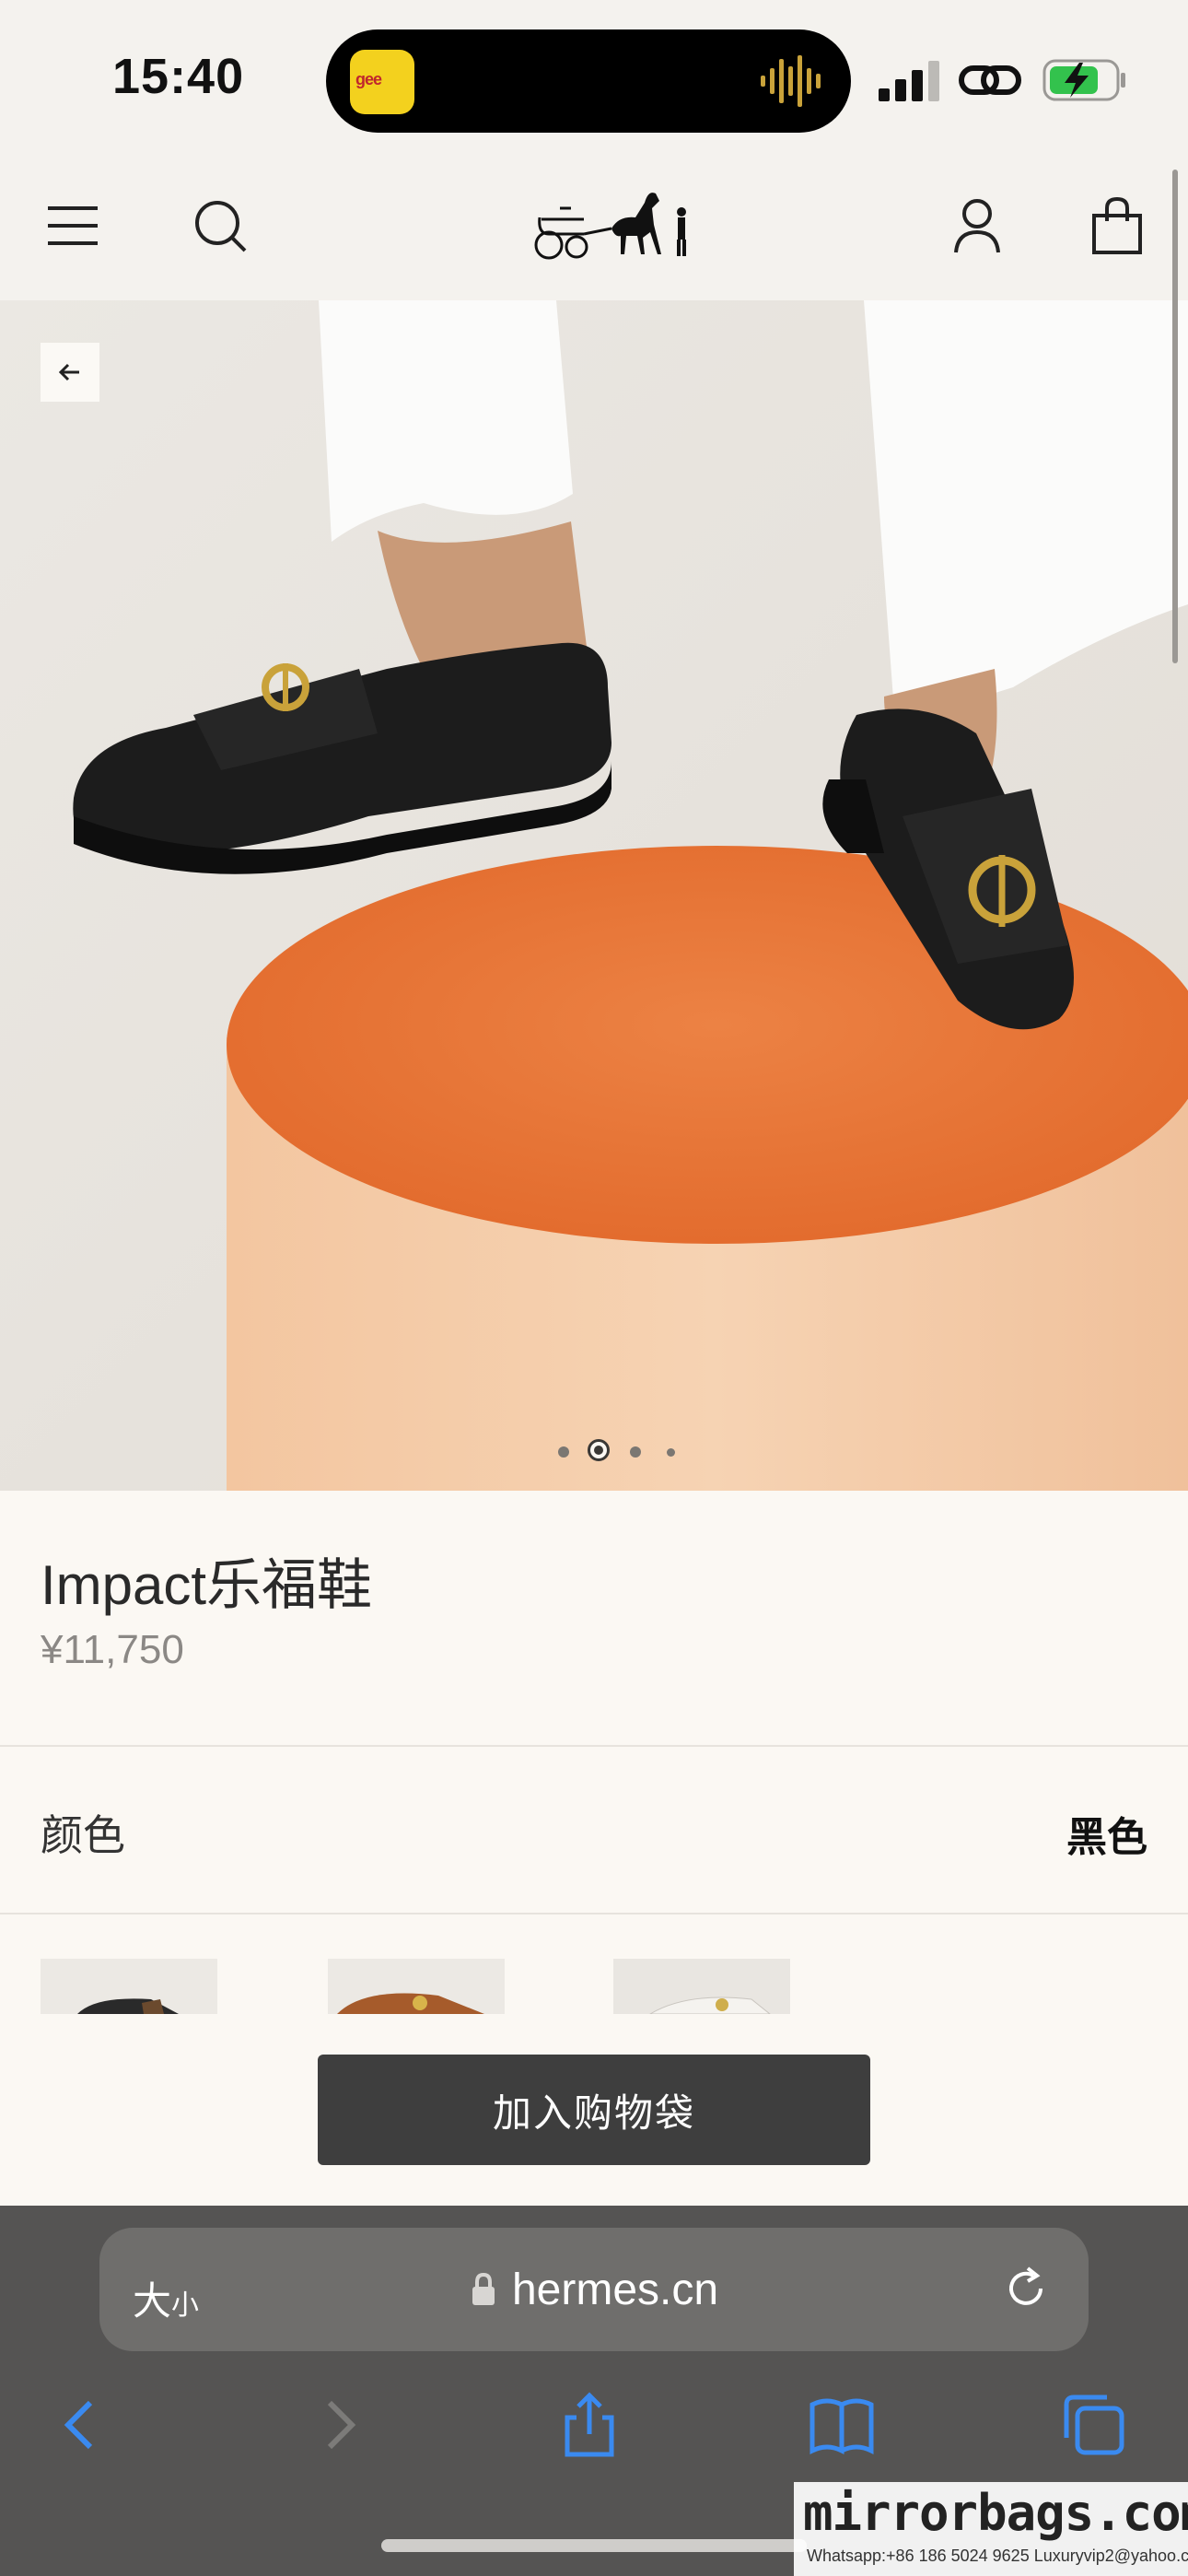 This screenshot has width=1188, height=2576. I want to click on account-icon, so click(977, 225).